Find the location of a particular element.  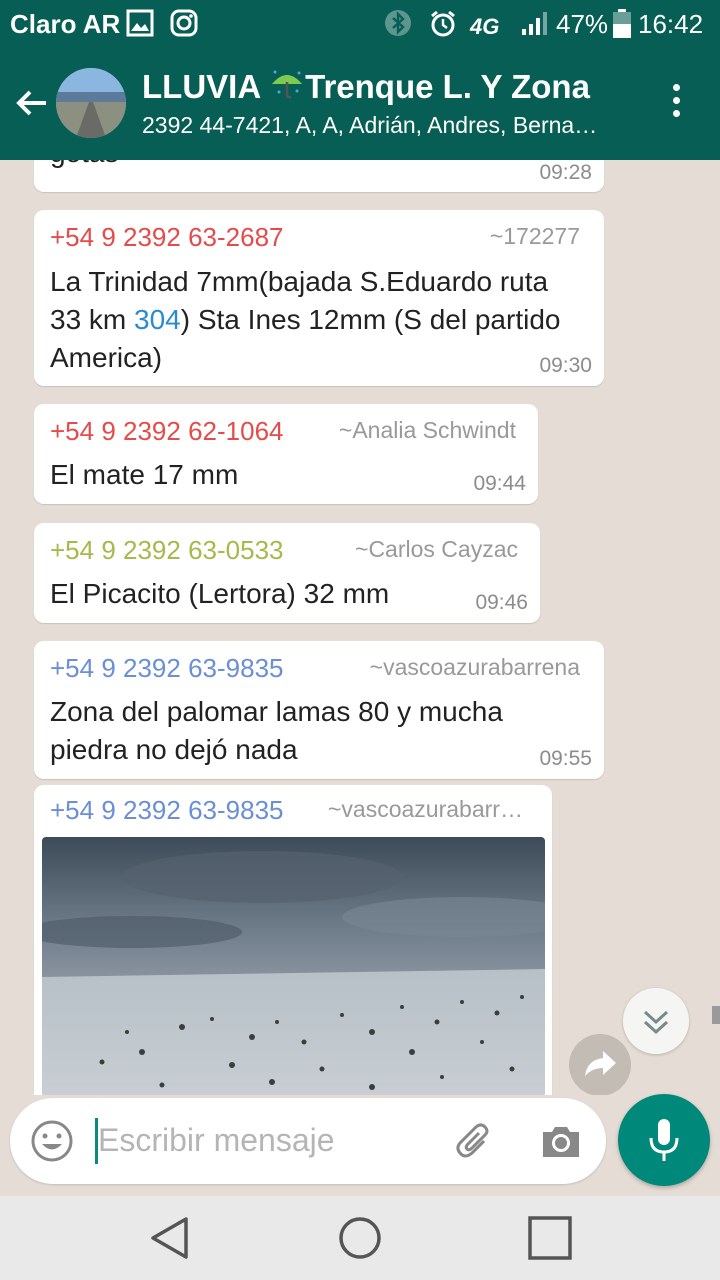

home-nav-icon is located at coordinates (360, 1238).